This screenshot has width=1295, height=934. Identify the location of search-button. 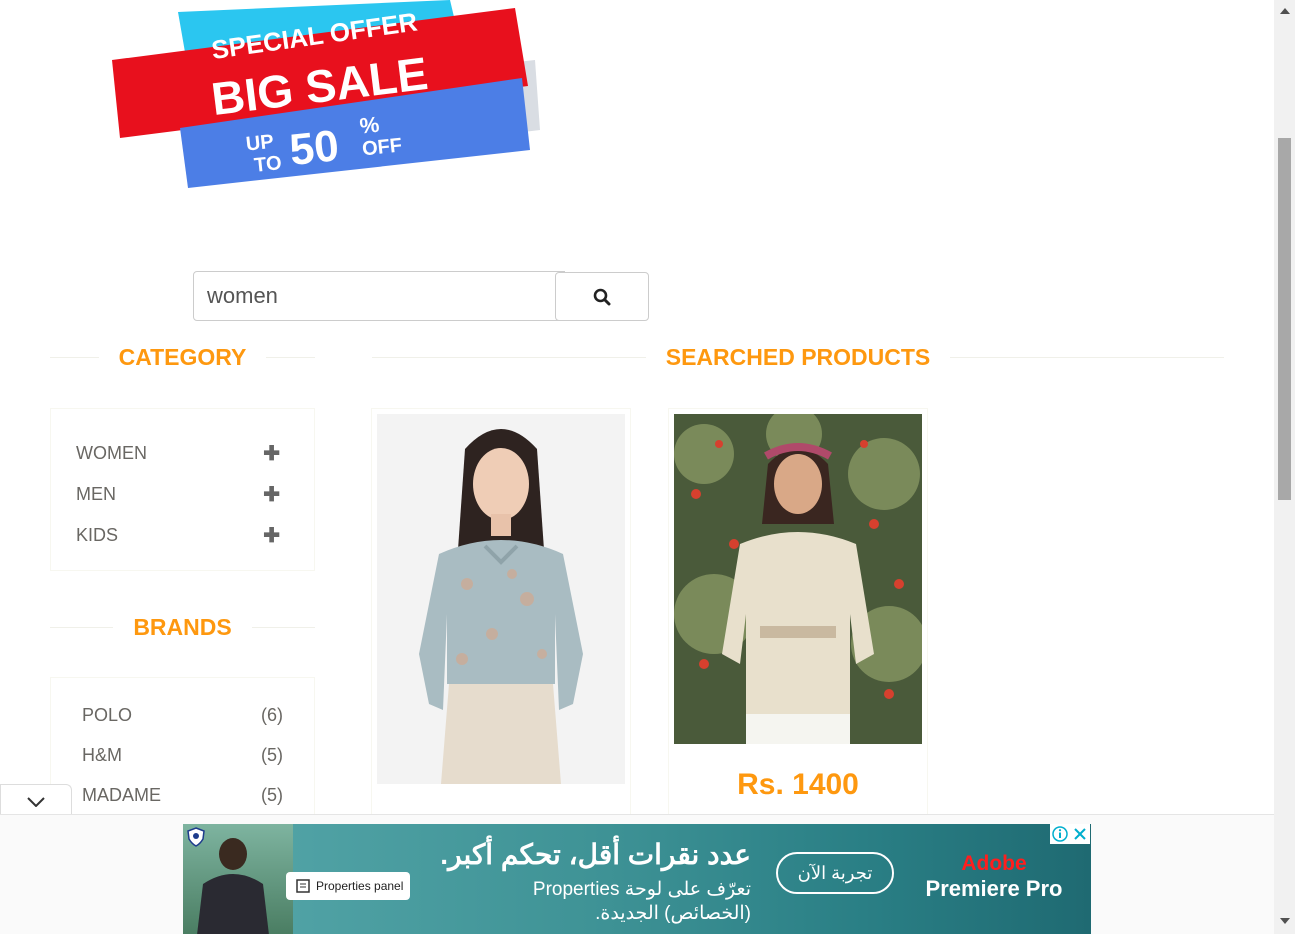
(602, 296).